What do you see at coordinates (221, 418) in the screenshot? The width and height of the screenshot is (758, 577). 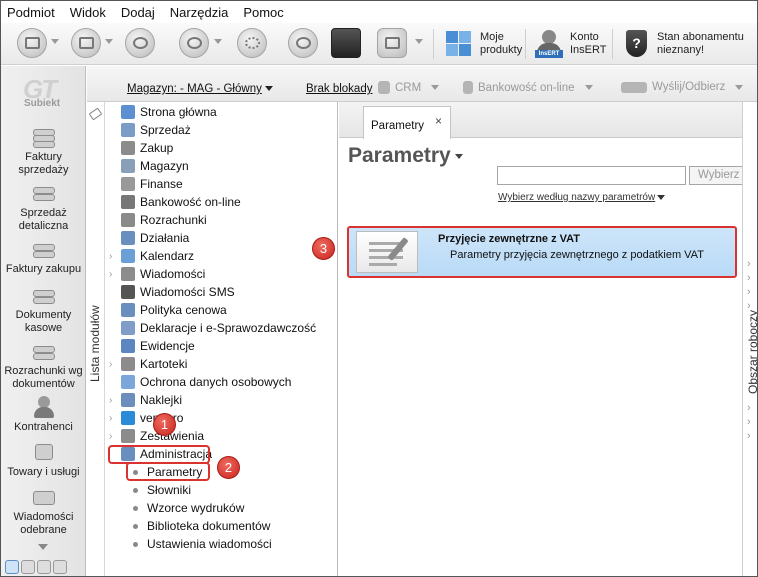 I see `module-item: ›vendero` at bounding box center [221, 418].